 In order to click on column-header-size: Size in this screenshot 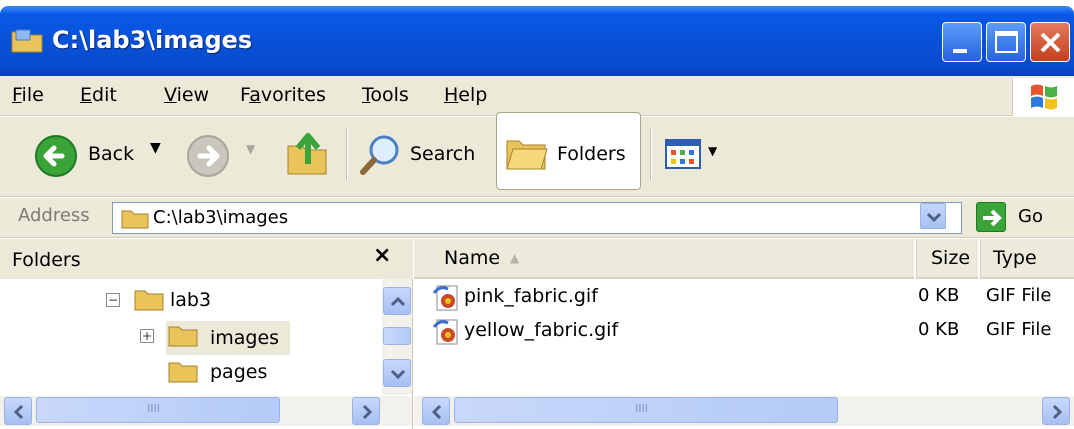, I will do `click(947, 259)`.